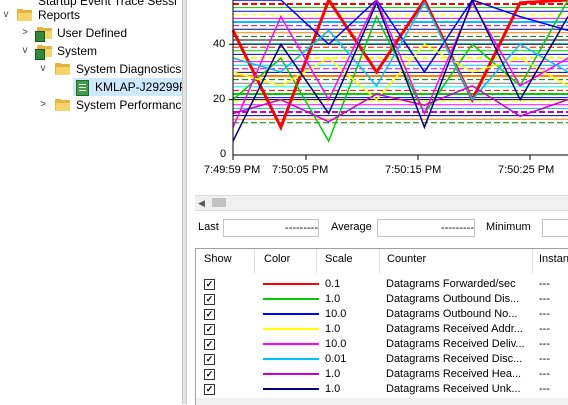 The height and width of the screenshot is (405, 568). I want to click on table-row: ✓ 0.1 Datagrams Forwarded/sec ---, so click(382, 284).